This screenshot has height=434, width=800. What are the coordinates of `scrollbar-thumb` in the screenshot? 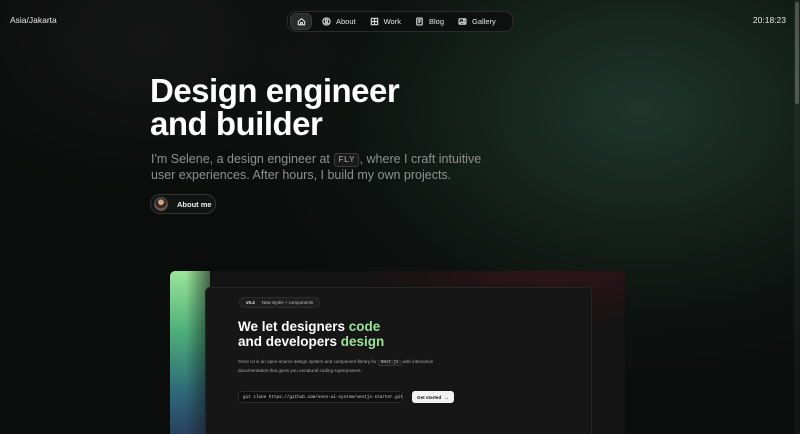 It's located at (797, 53).